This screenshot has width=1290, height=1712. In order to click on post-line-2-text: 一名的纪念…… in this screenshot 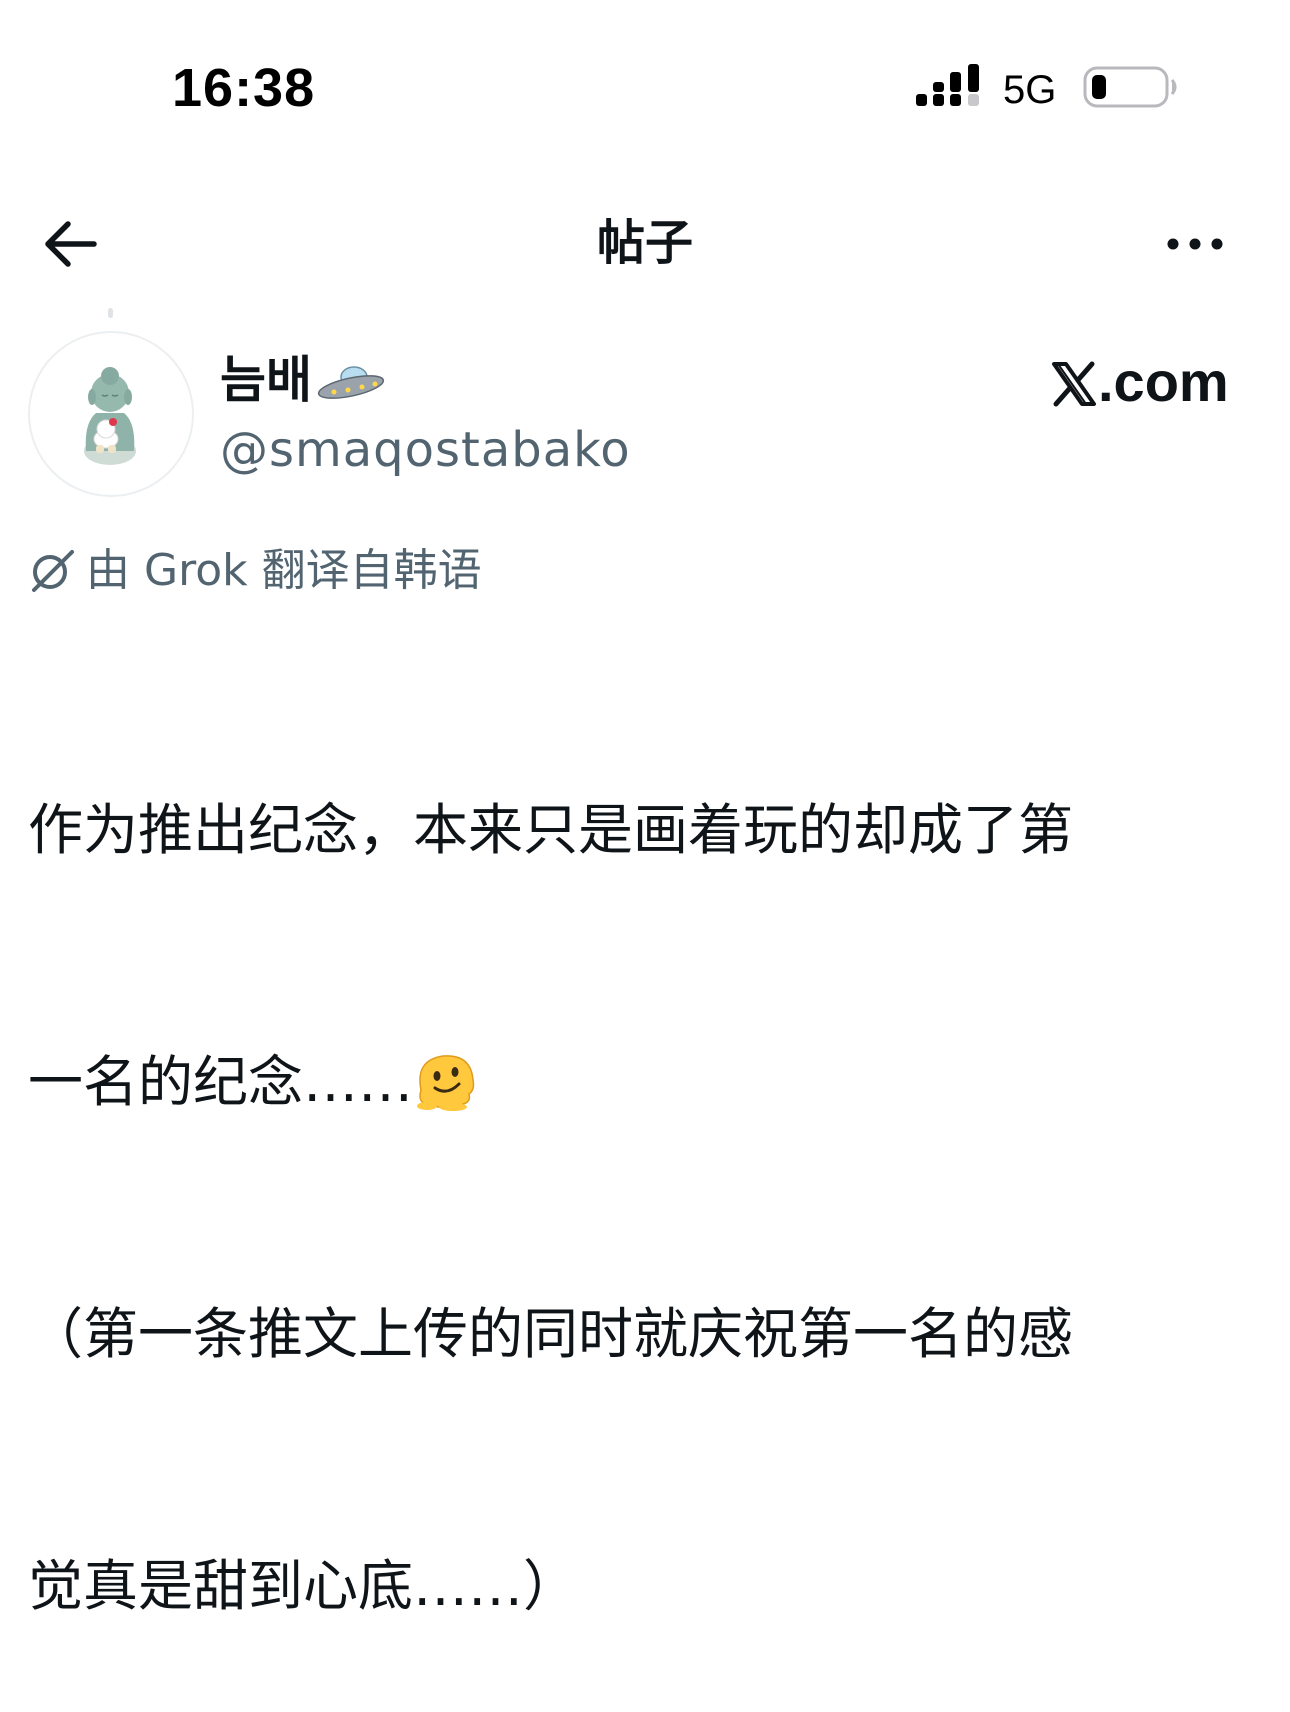, I will do `click(221, 1082)`.